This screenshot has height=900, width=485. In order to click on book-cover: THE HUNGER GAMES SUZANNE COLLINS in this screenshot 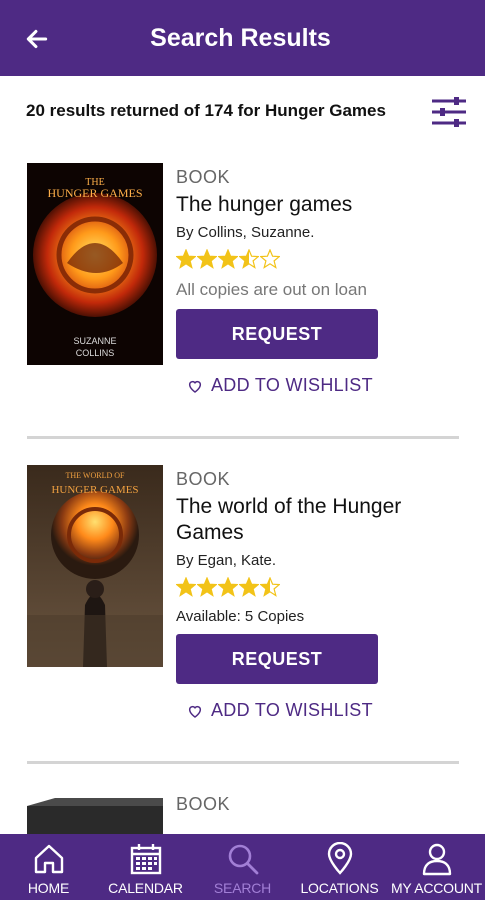, I will do `click(95, 264)`.